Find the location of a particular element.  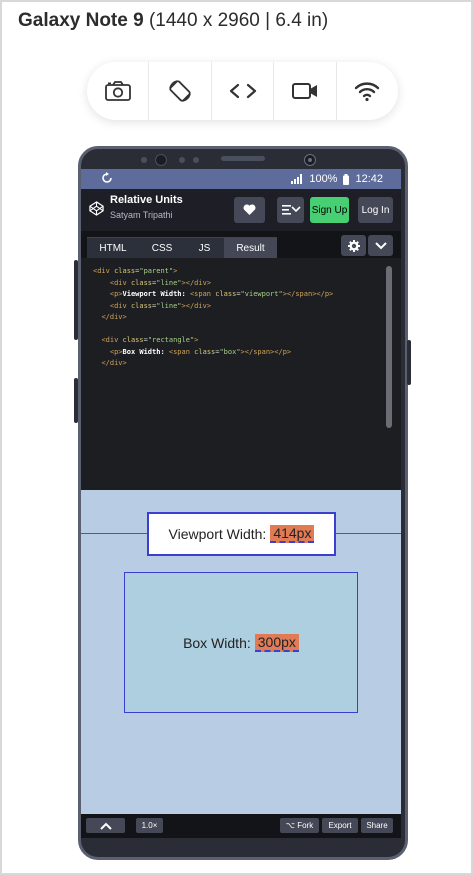

viewport-width-box: Viewport Width: 414px is located at coordinates (241, 534).